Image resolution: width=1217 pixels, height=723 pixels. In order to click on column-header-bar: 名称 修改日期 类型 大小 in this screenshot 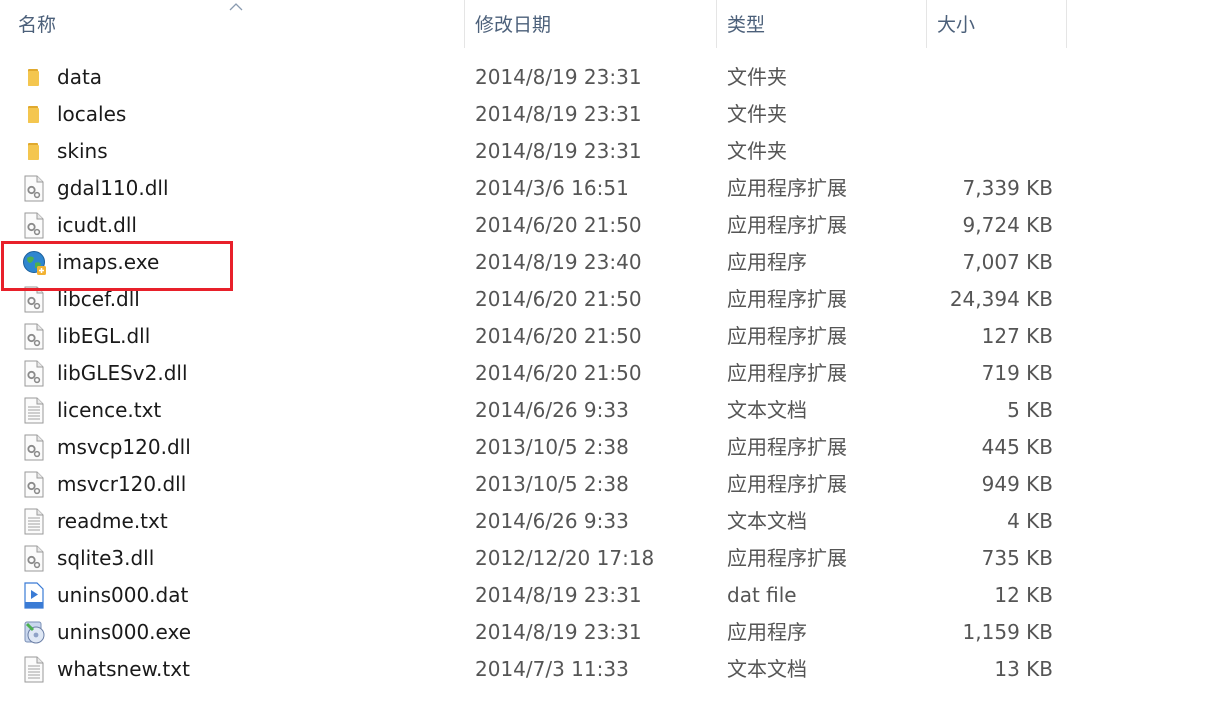, I will do `click(608, 24)`.